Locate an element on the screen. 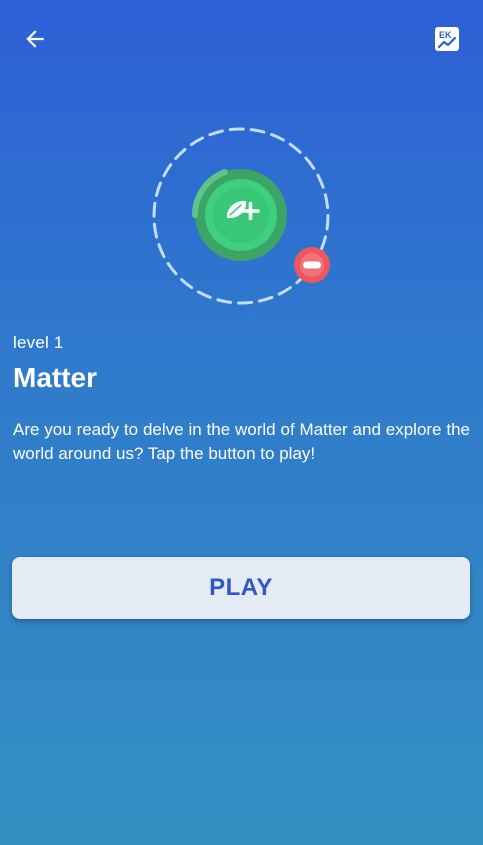  matter-atom-illustration is located at coordinates (241, 216).